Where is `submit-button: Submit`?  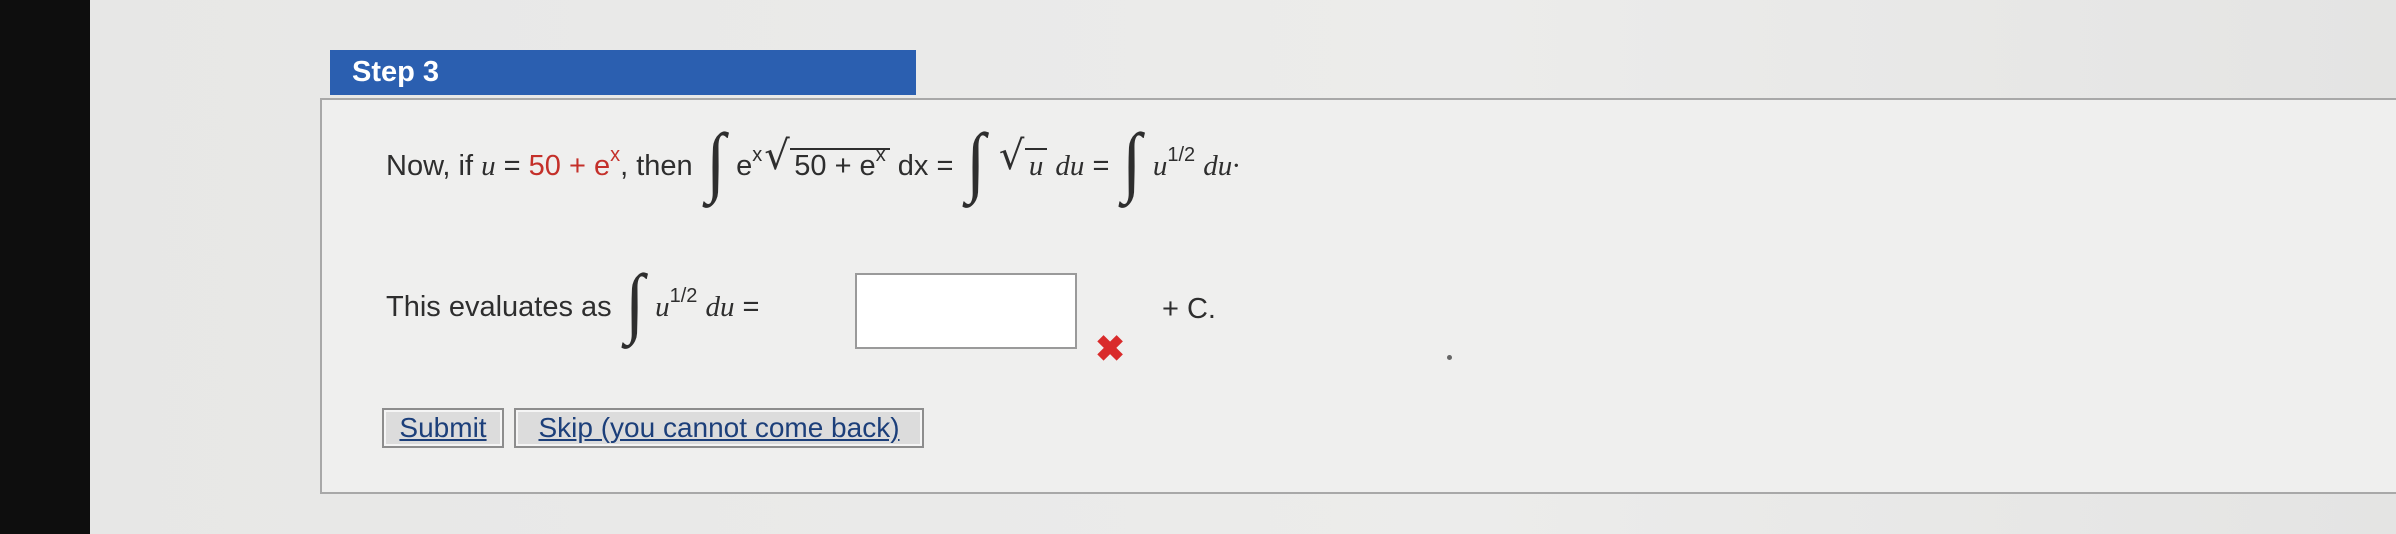
submit-button: Submit is located at coordinates (443, 428).